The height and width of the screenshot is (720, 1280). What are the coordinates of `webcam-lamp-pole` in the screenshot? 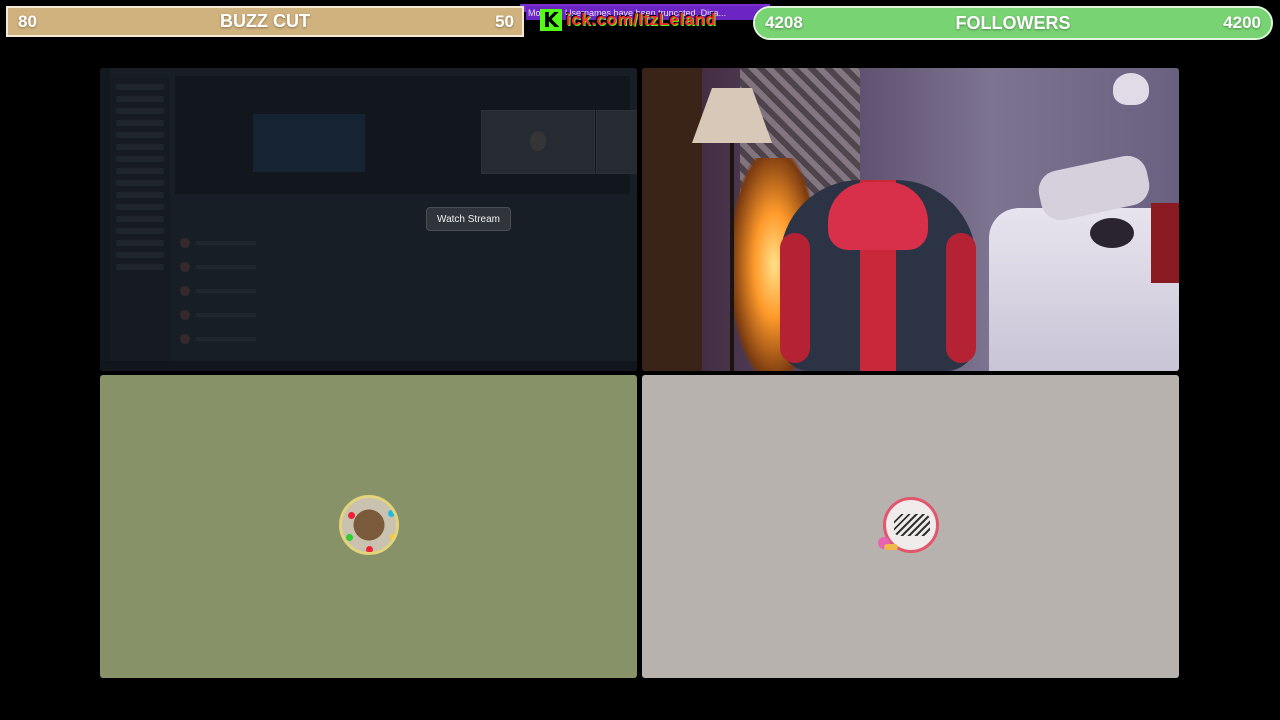 It's located at (732, 257).